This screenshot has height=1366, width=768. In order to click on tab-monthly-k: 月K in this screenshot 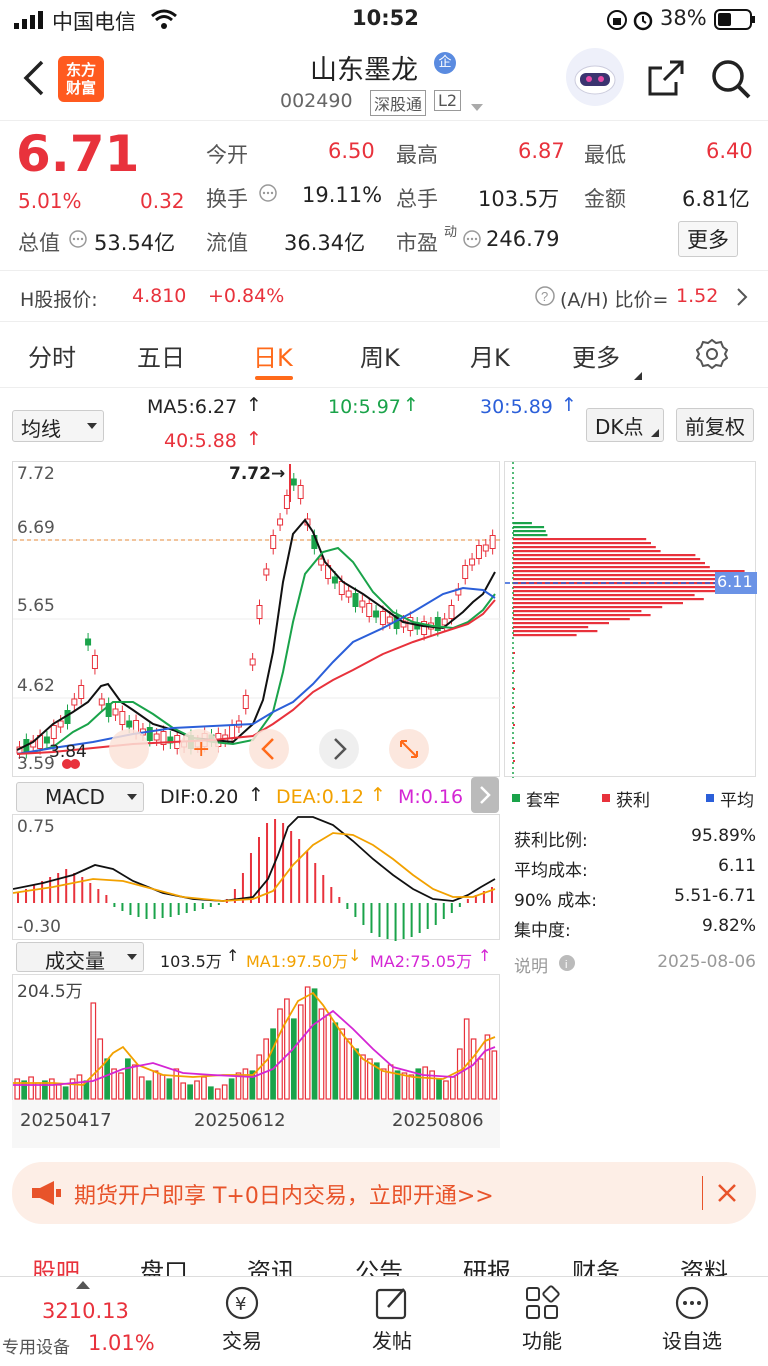, I will do `click(490, 355)`.